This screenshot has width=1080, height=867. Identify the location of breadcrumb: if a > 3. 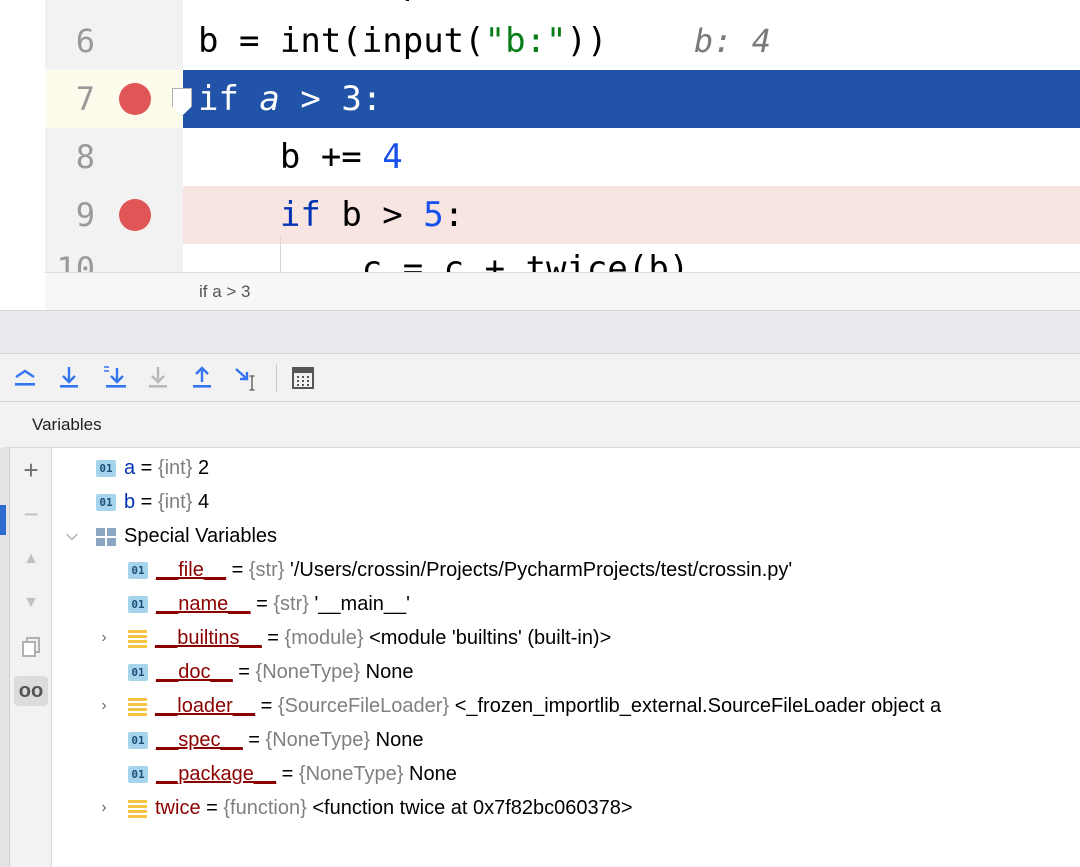
(562, 291).